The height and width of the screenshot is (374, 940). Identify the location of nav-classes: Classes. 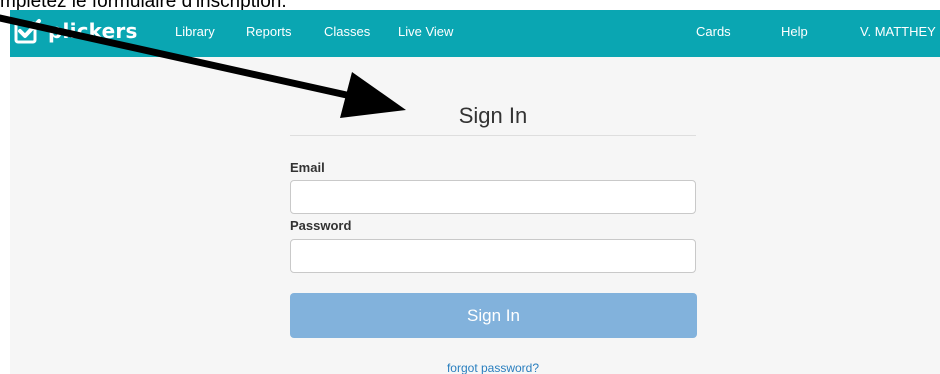
(347, 31).